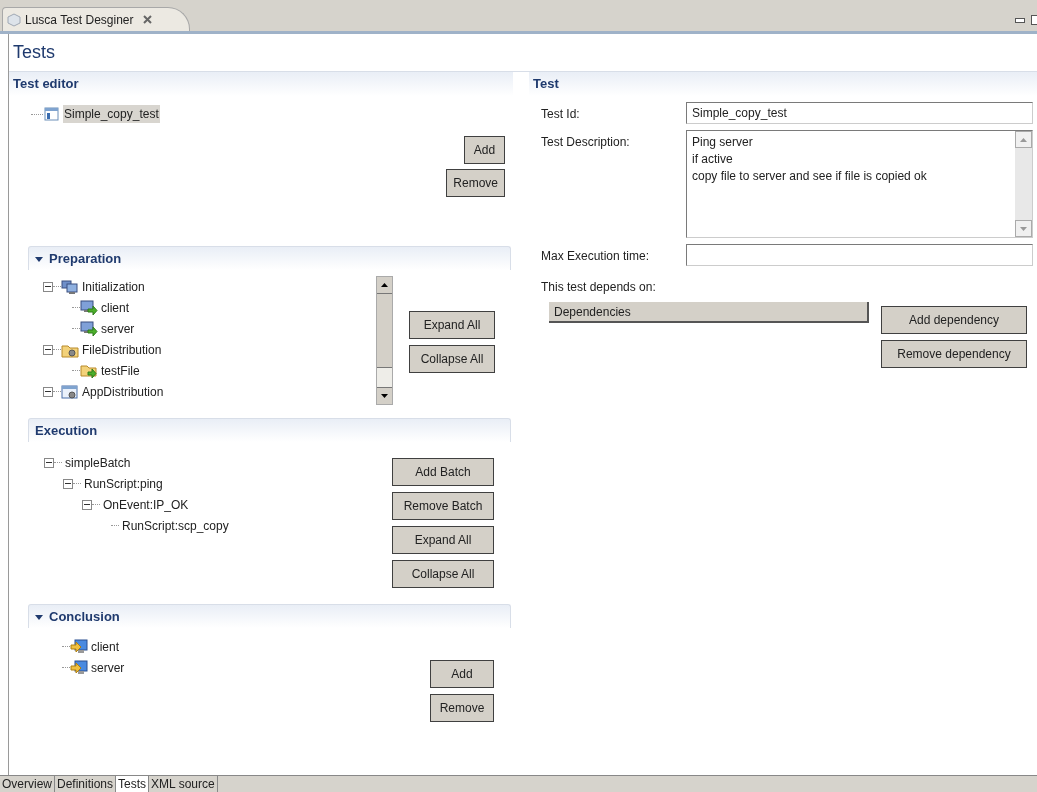 The image size is (1037, 792). I want to click on section-title: Test editor, so click(46, 84).